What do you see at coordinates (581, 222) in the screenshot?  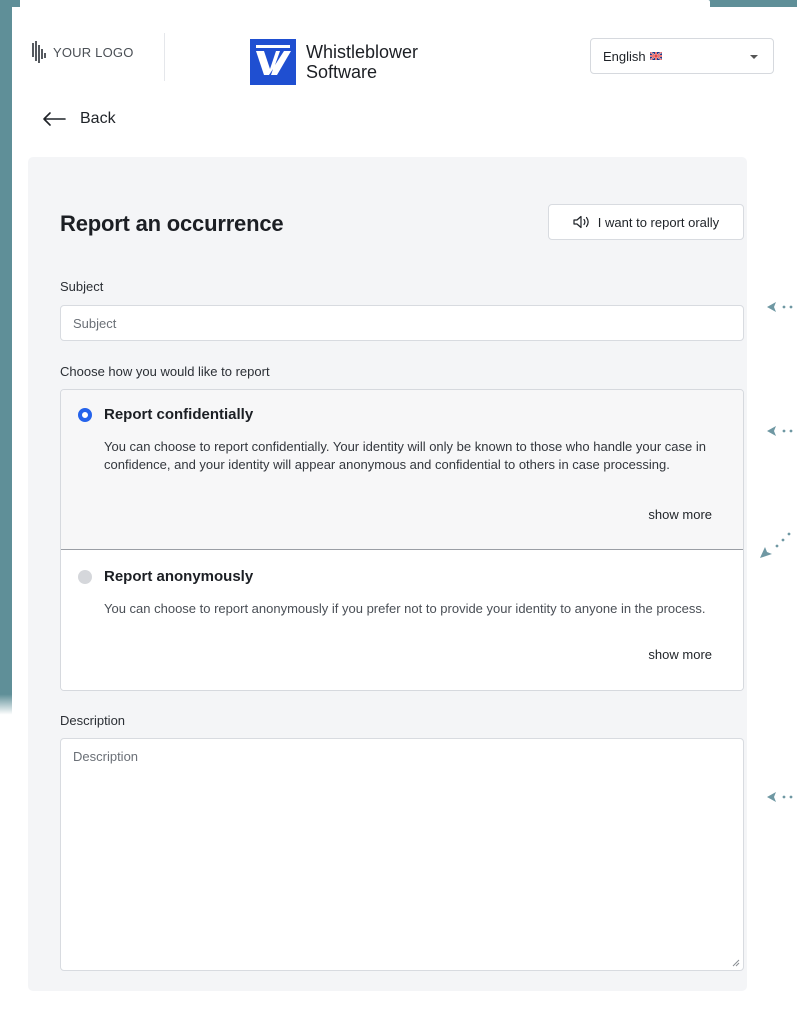 I see `speaker-icon` at bounding box center [581, 222].